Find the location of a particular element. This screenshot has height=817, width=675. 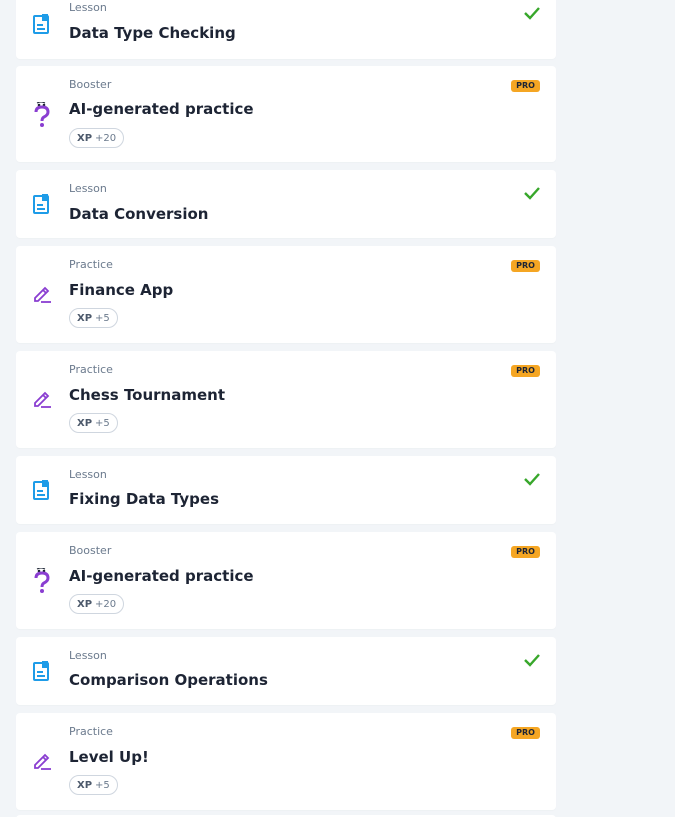

item-title: Comparison Operations is located at coordinates (168, 680).